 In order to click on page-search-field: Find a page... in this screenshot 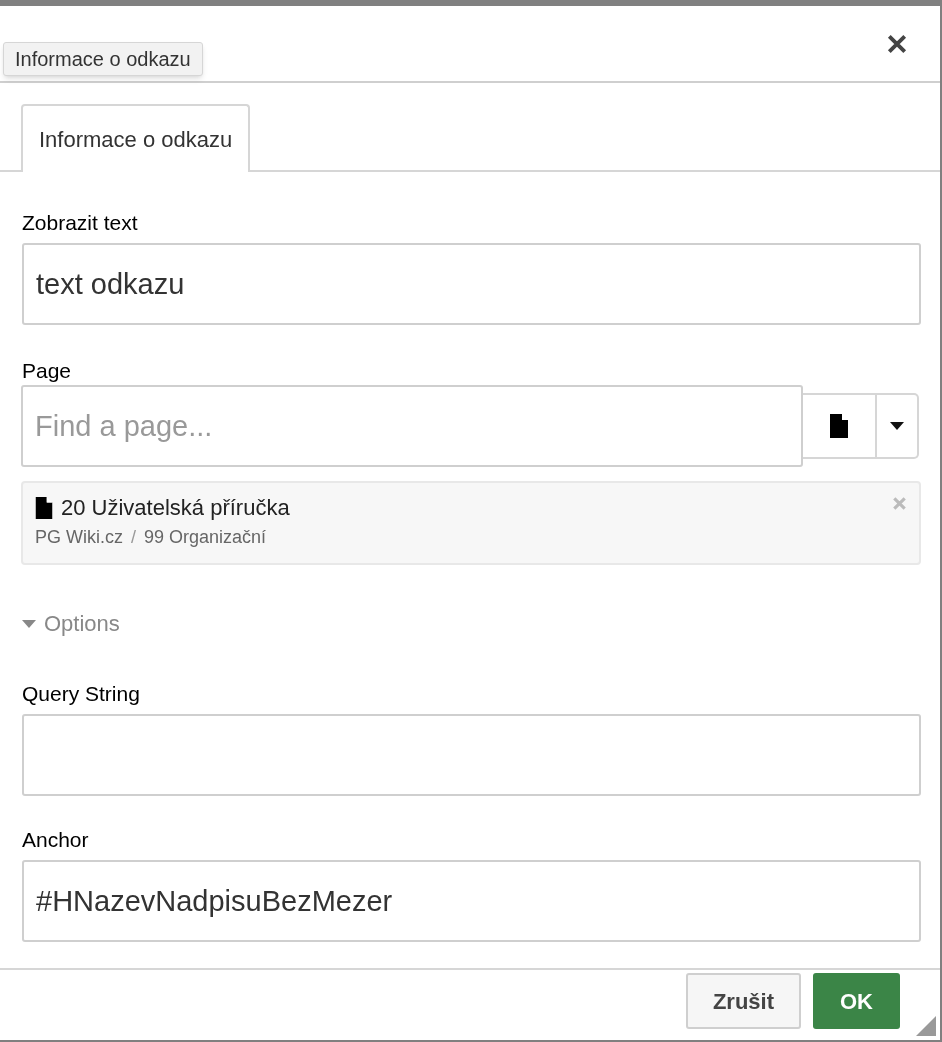, I will do `click(412, 426)`.